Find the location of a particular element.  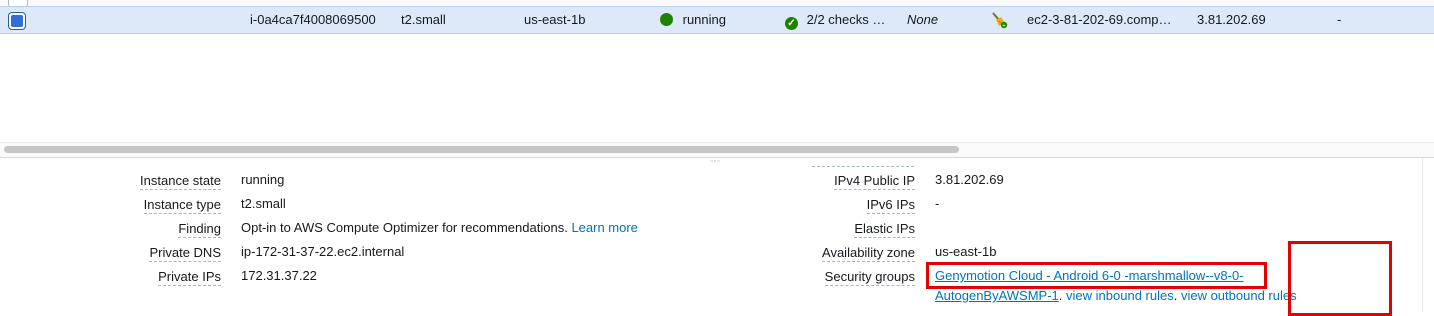

instance-state-text: running is located at coordinates (704, 19).